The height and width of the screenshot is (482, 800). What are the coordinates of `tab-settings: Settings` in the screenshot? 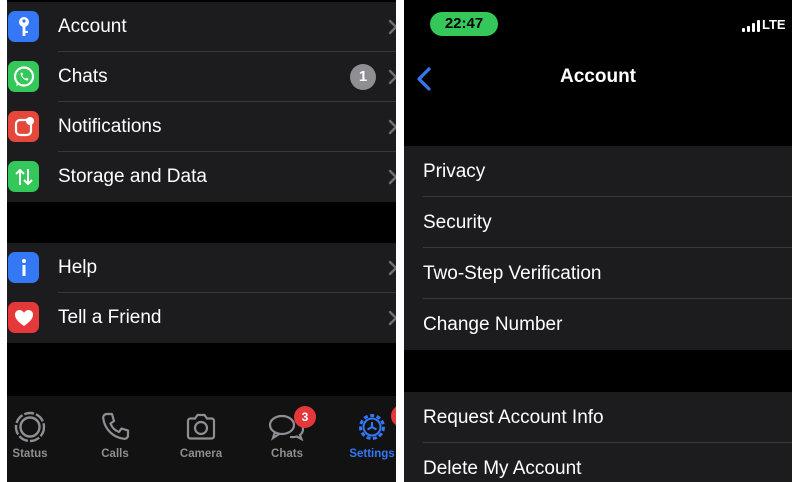 It's located at (366, 433).